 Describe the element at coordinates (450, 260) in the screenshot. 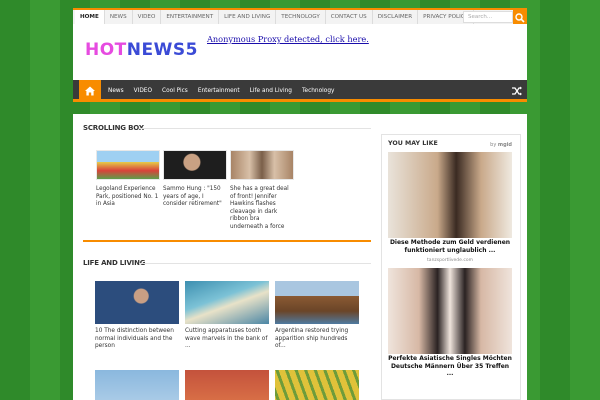

I see `ad-source: tanzsportlivede.com` at that location.